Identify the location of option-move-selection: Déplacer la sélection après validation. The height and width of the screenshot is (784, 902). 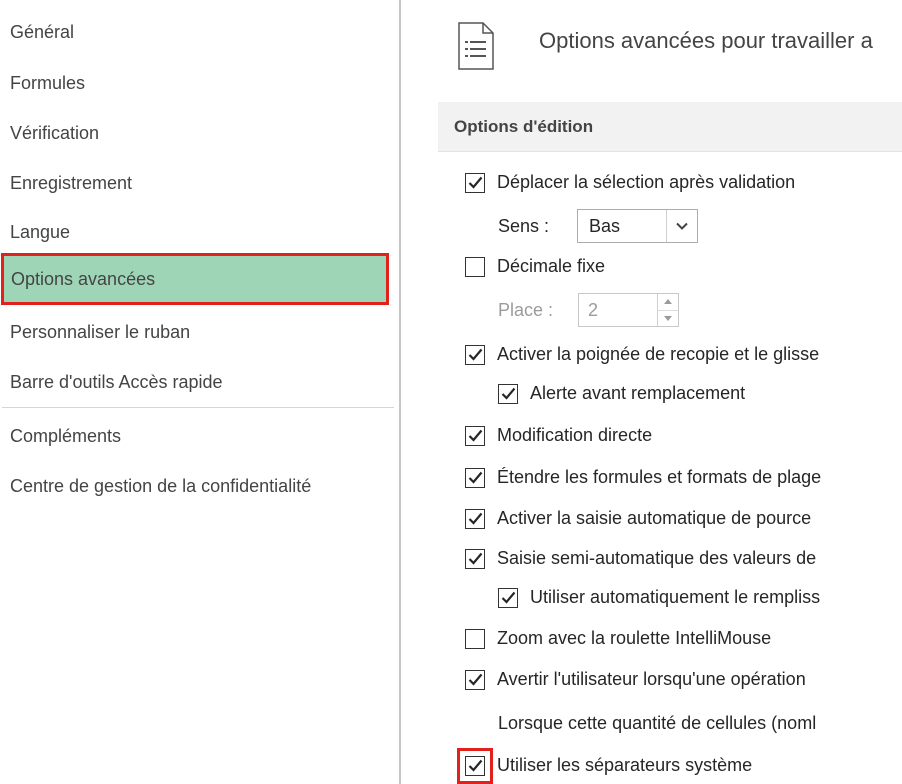
(630, 182).